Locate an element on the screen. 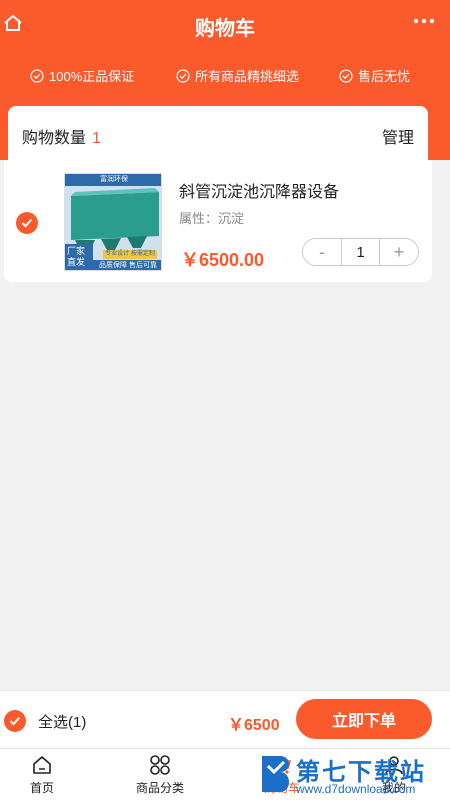  increment-button: + is located at coordinates (399, 252).